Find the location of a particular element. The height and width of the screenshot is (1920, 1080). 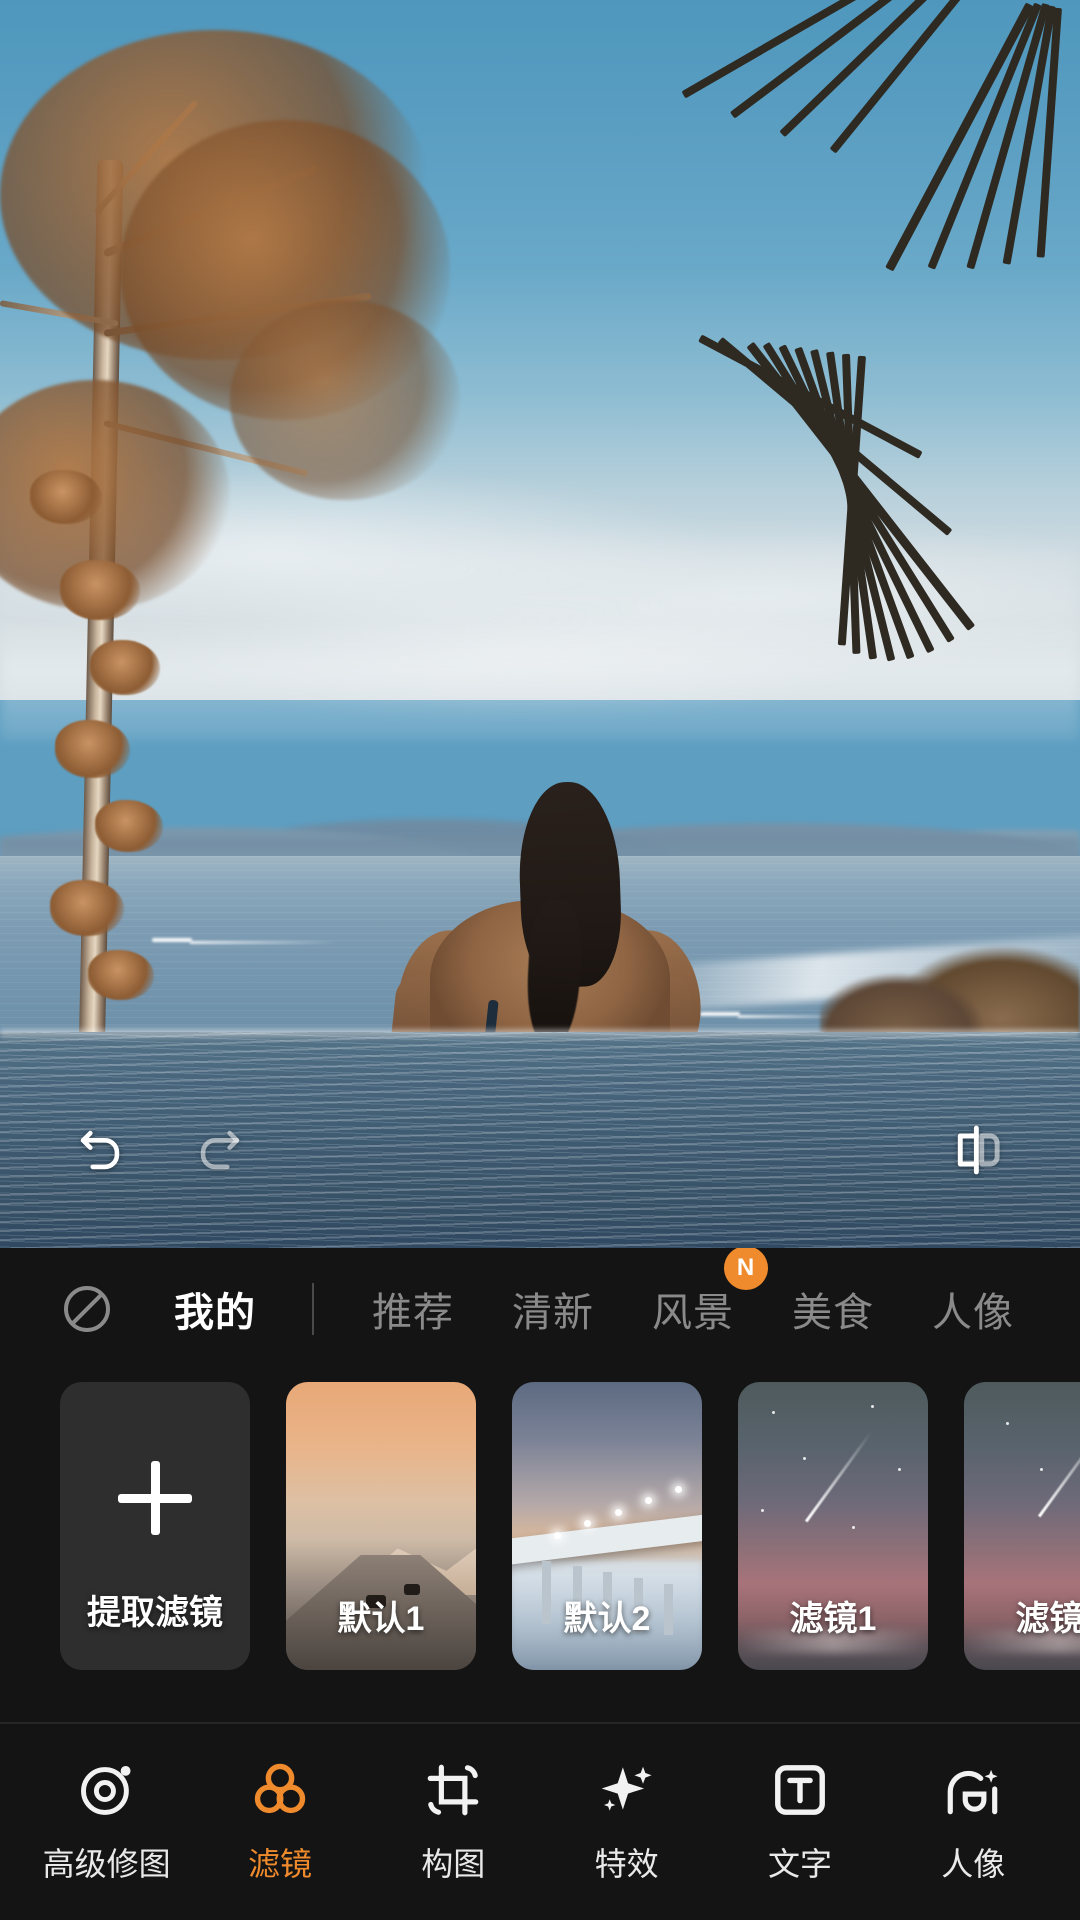

nav-item-portrait: 人像 is located at coordinates (973, 1822).